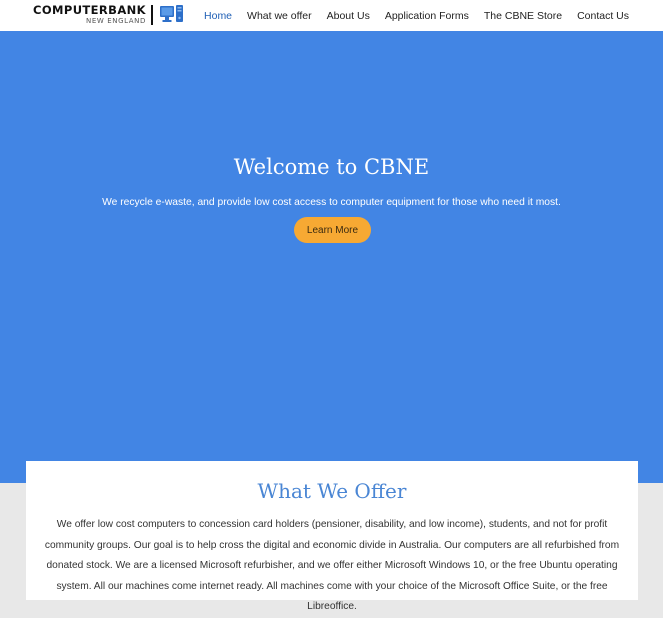  What do you see at coordinates (218, 16) in the screenshot?
I see `nav-item-home: Home` at bounding box center [218, 16].